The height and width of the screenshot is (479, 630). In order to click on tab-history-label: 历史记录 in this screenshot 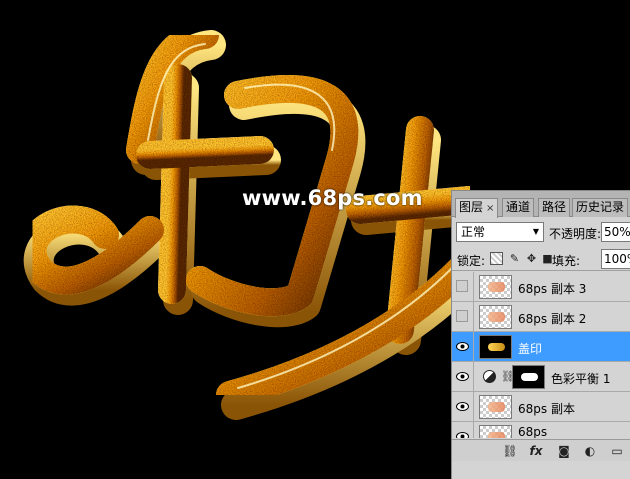, I will do `click(600, 207)`.